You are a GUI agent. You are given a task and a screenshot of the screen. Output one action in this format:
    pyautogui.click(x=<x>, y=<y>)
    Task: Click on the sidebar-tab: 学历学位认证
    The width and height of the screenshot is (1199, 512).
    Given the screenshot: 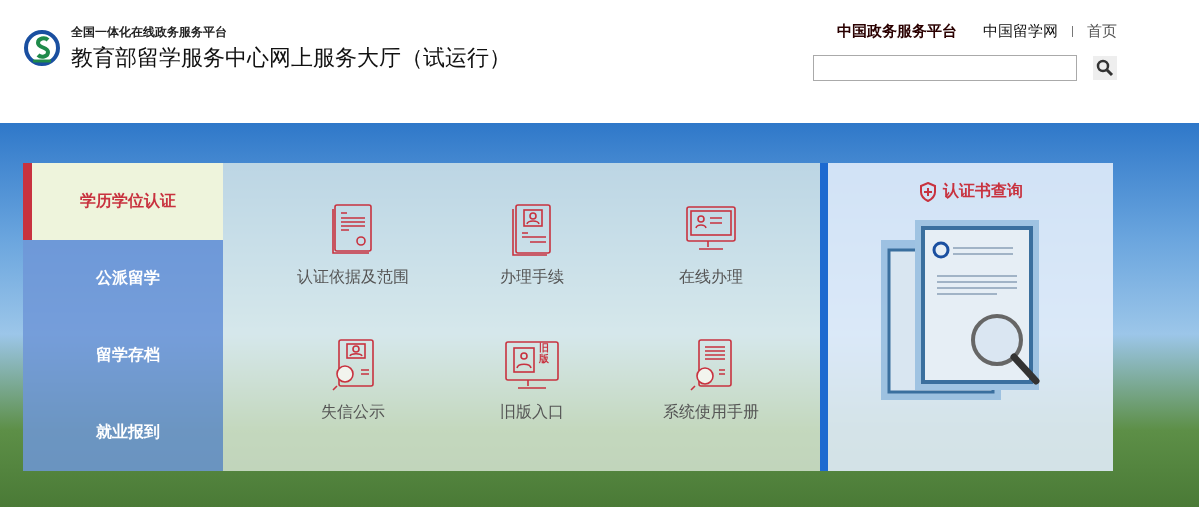 What is the action you would take?
    pyautogui.click(x=123, y=201)
    